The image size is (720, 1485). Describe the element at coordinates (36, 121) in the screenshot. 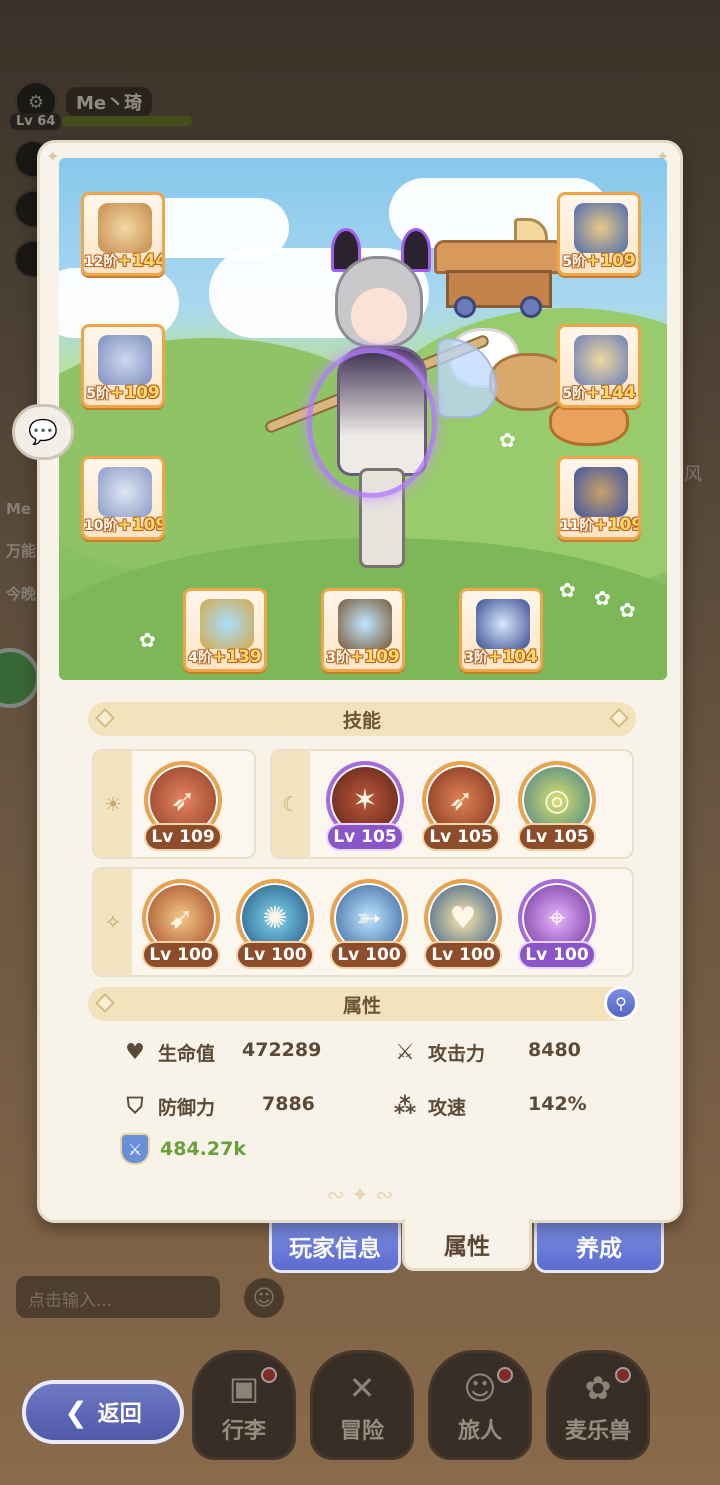

I see `player-level: Lv 64` at that location.